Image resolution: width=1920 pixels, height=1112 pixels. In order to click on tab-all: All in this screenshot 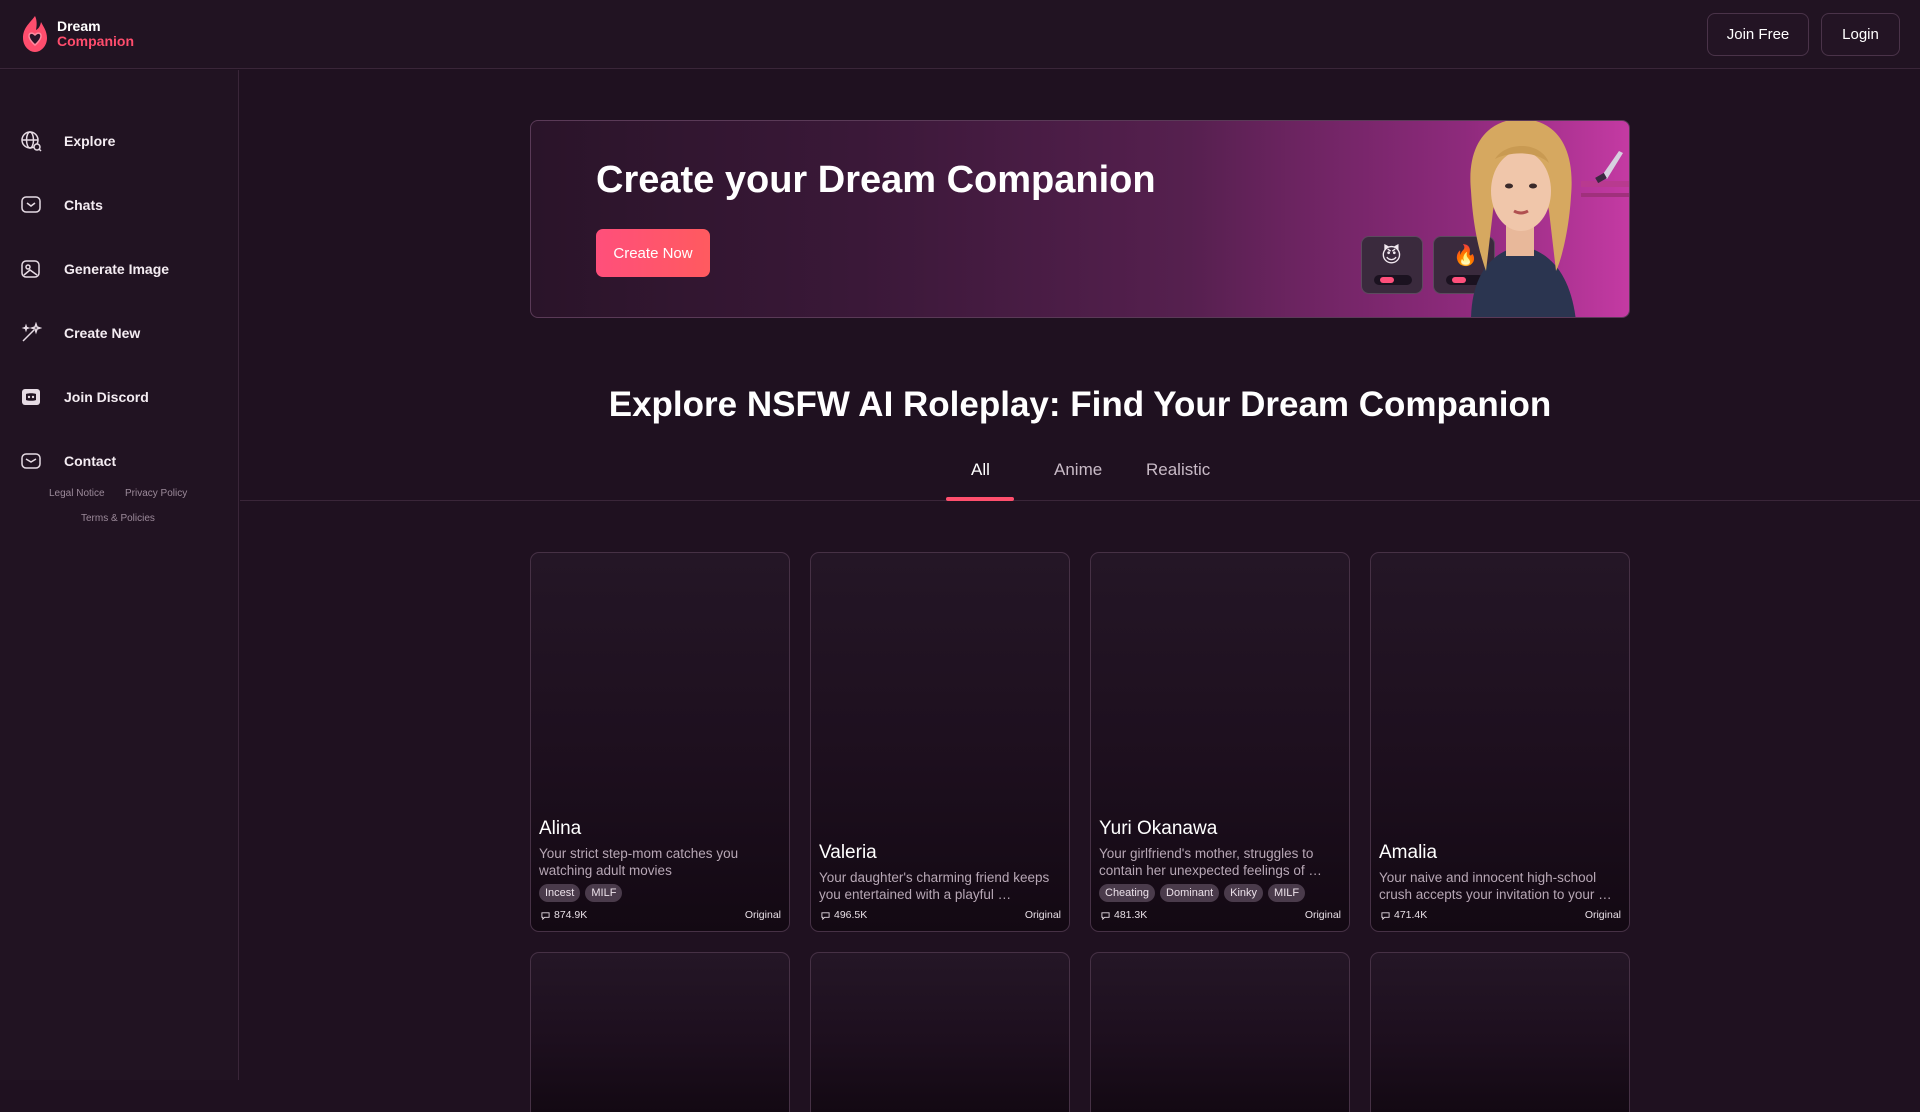, I will do `click(980, 480)`.